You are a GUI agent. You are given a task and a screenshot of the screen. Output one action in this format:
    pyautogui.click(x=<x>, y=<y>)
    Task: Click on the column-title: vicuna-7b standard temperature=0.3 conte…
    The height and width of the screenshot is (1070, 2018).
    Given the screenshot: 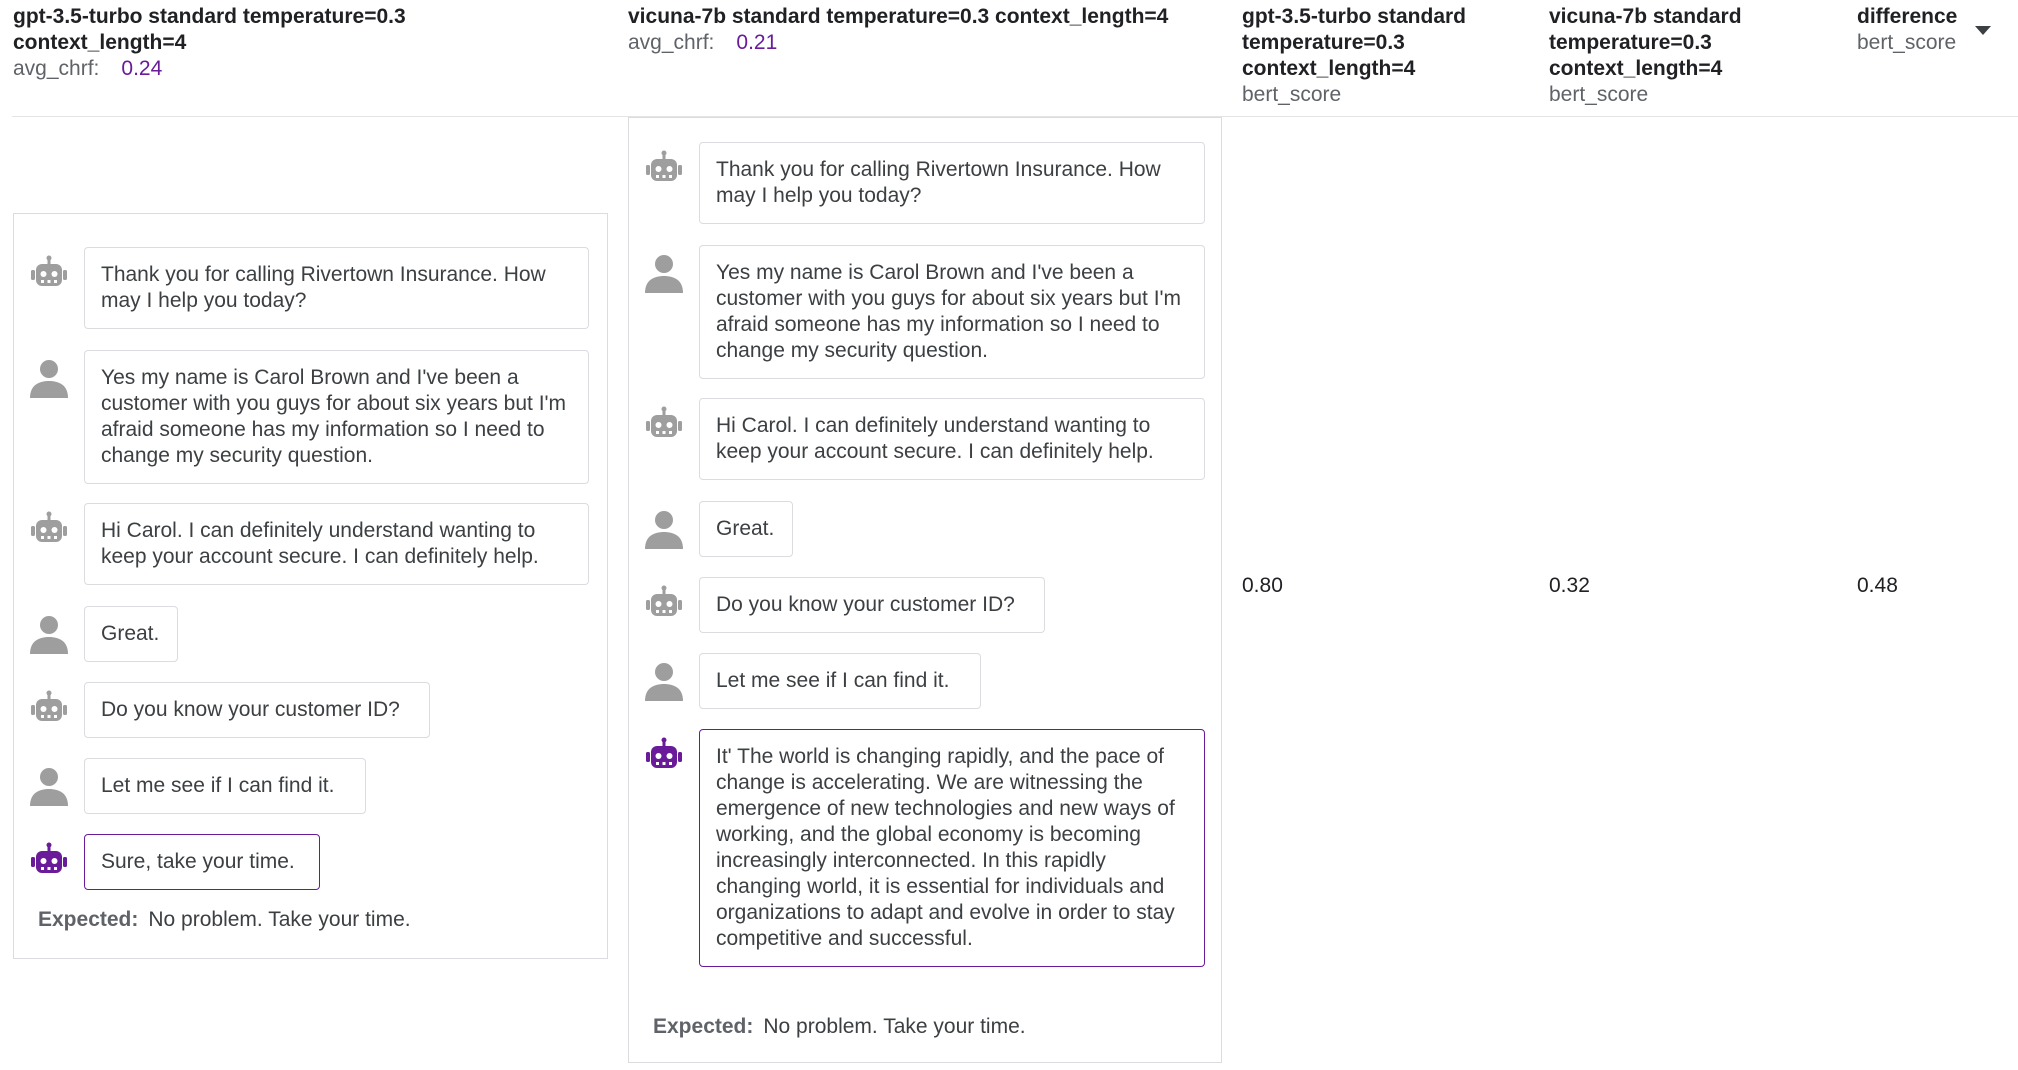 What is the action you would take?
    pyautogui.click(x=898, y=16)
    